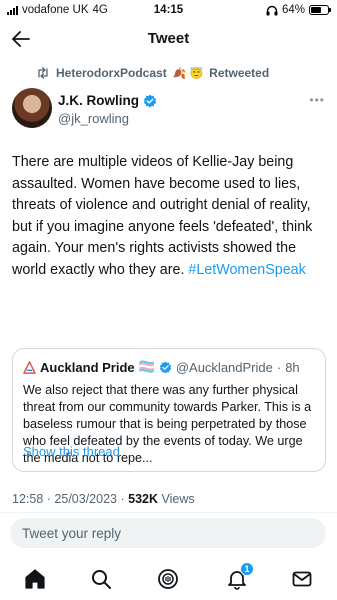 This screenshot has height=600, width=337. I want to click on reply-input, so click(168, 533).